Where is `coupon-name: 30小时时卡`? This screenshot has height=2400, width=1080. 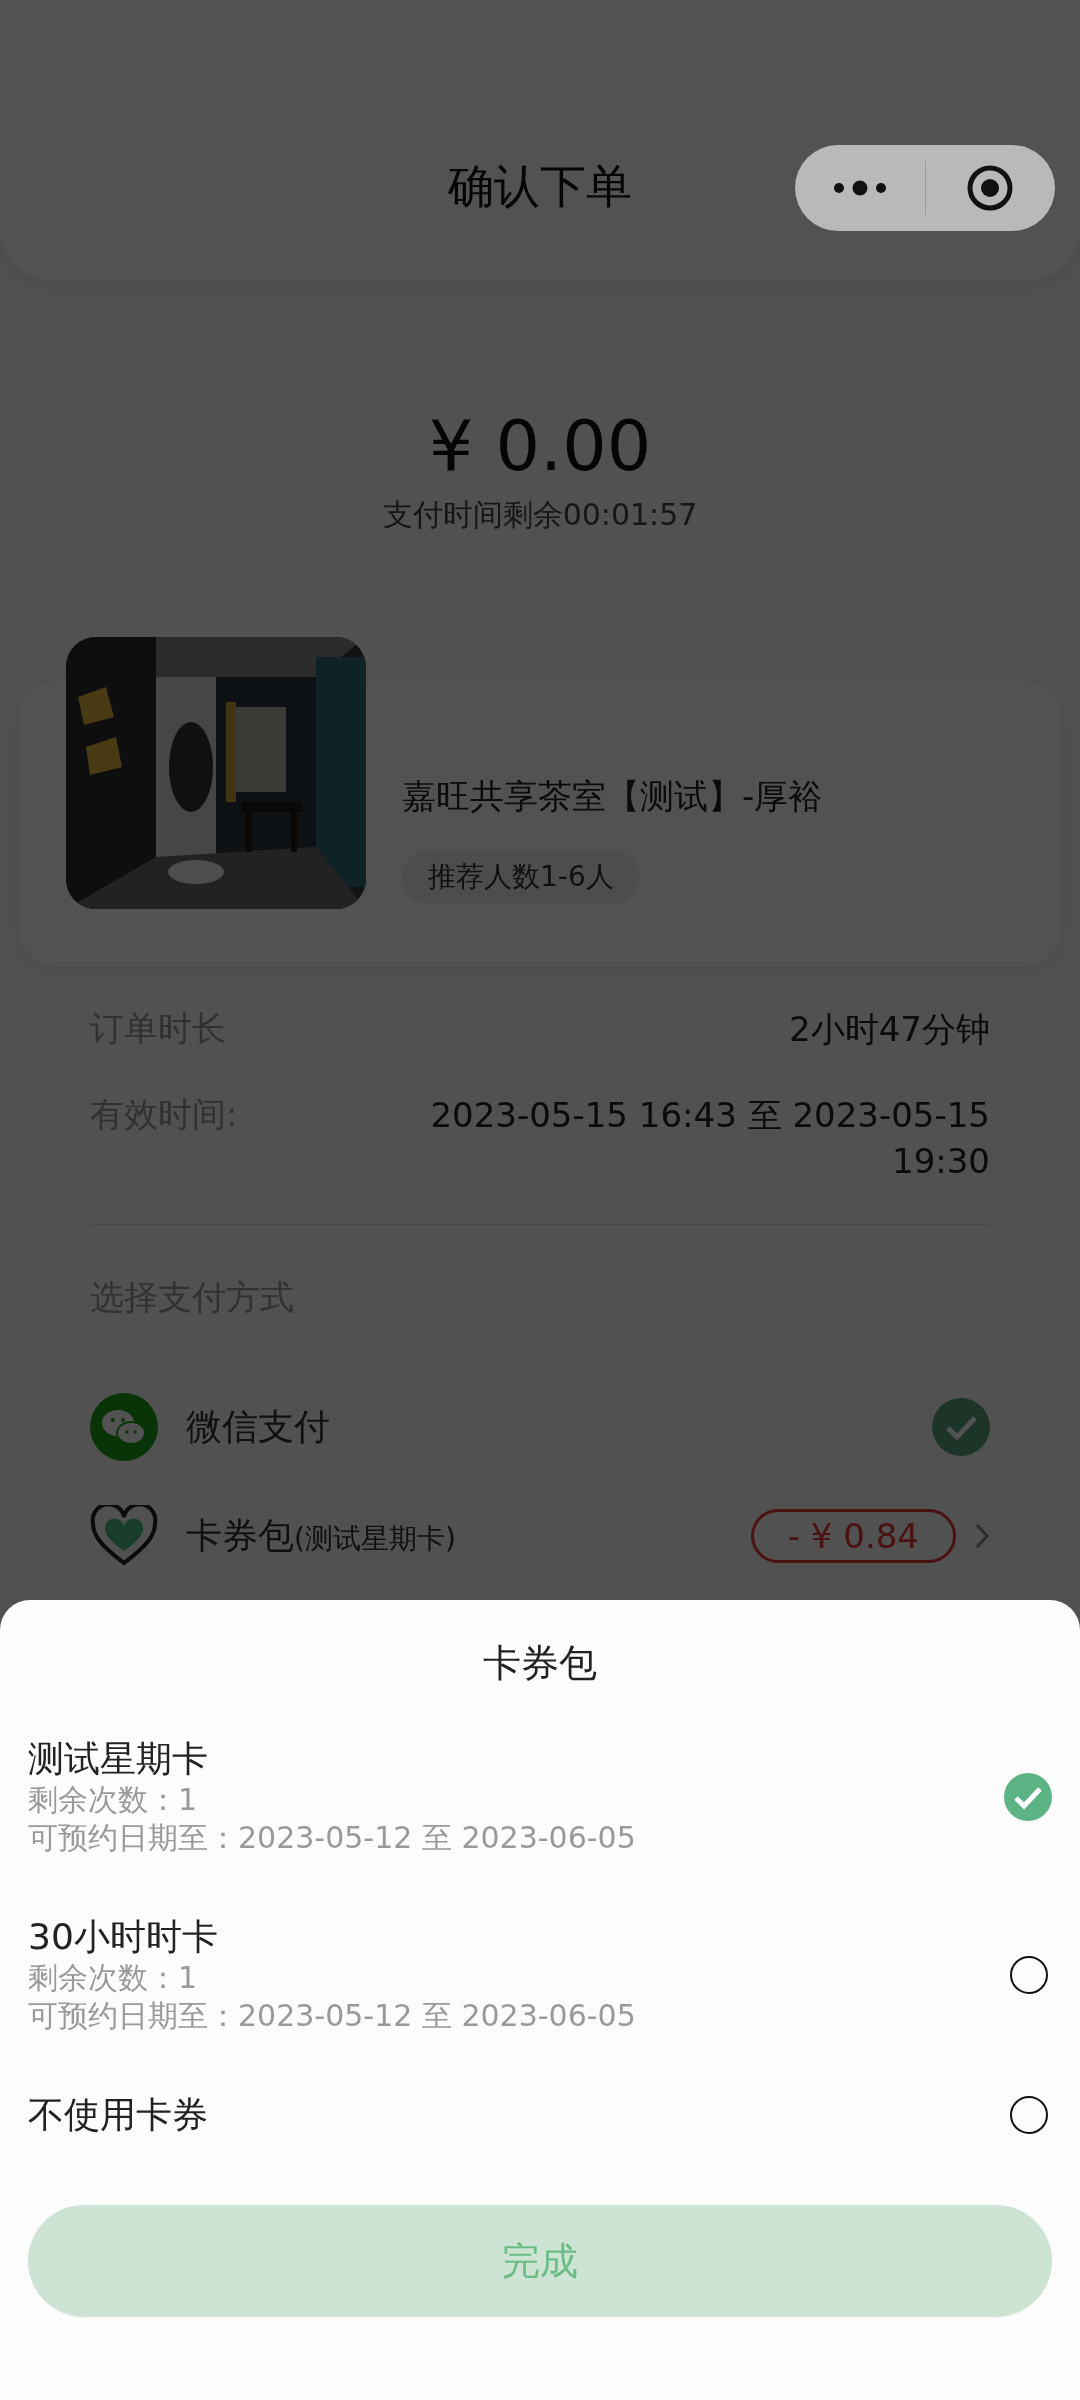
coupon-name: 30小时时卡 is located at coordinates (123, 1937).